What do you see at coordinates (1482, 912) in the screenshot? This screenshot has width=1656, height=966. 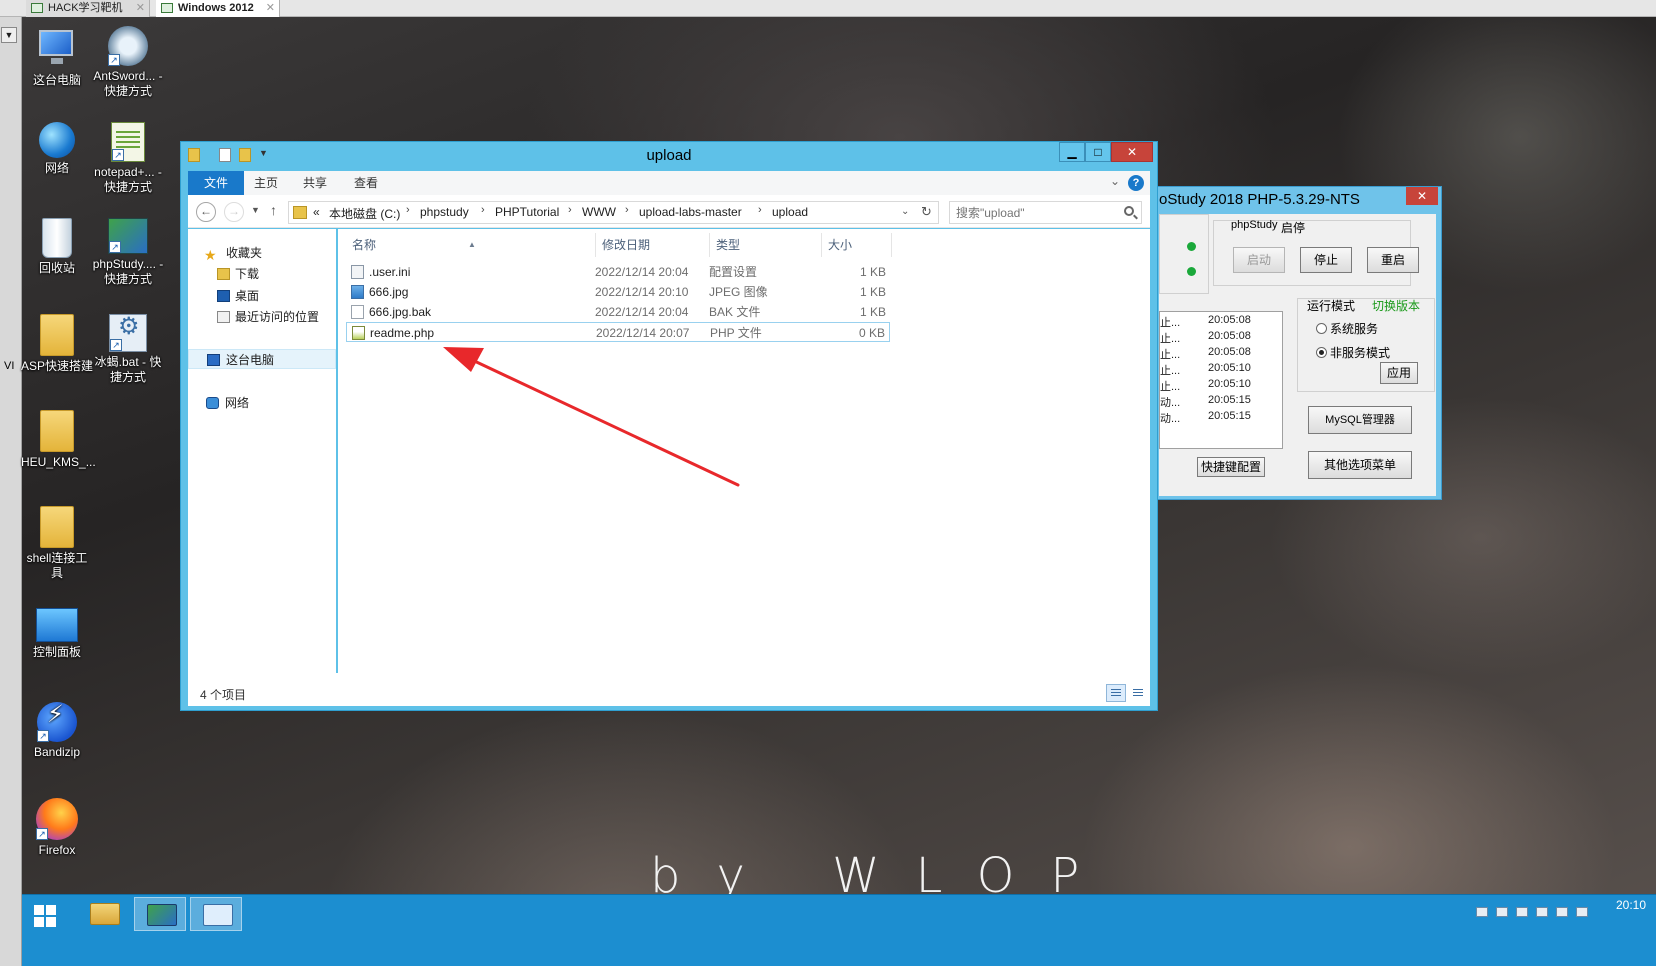 I see `tray-chevron-icon` at bounding box center [1482, 912].